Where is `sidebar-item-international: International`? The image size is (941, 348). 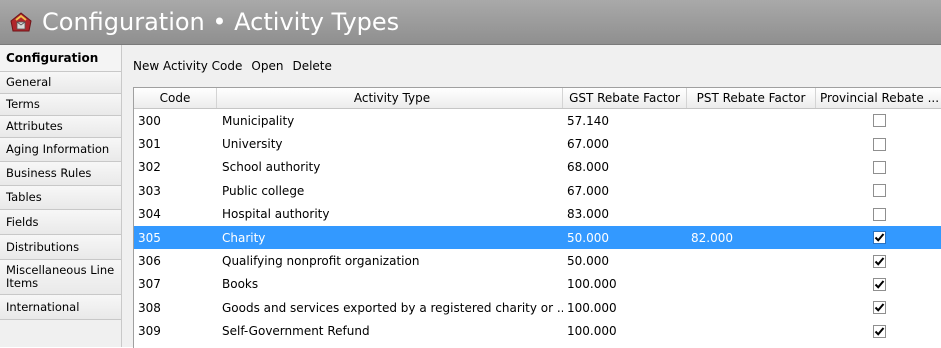 sidebar-item-international: International is located at coordinates (60, 307).